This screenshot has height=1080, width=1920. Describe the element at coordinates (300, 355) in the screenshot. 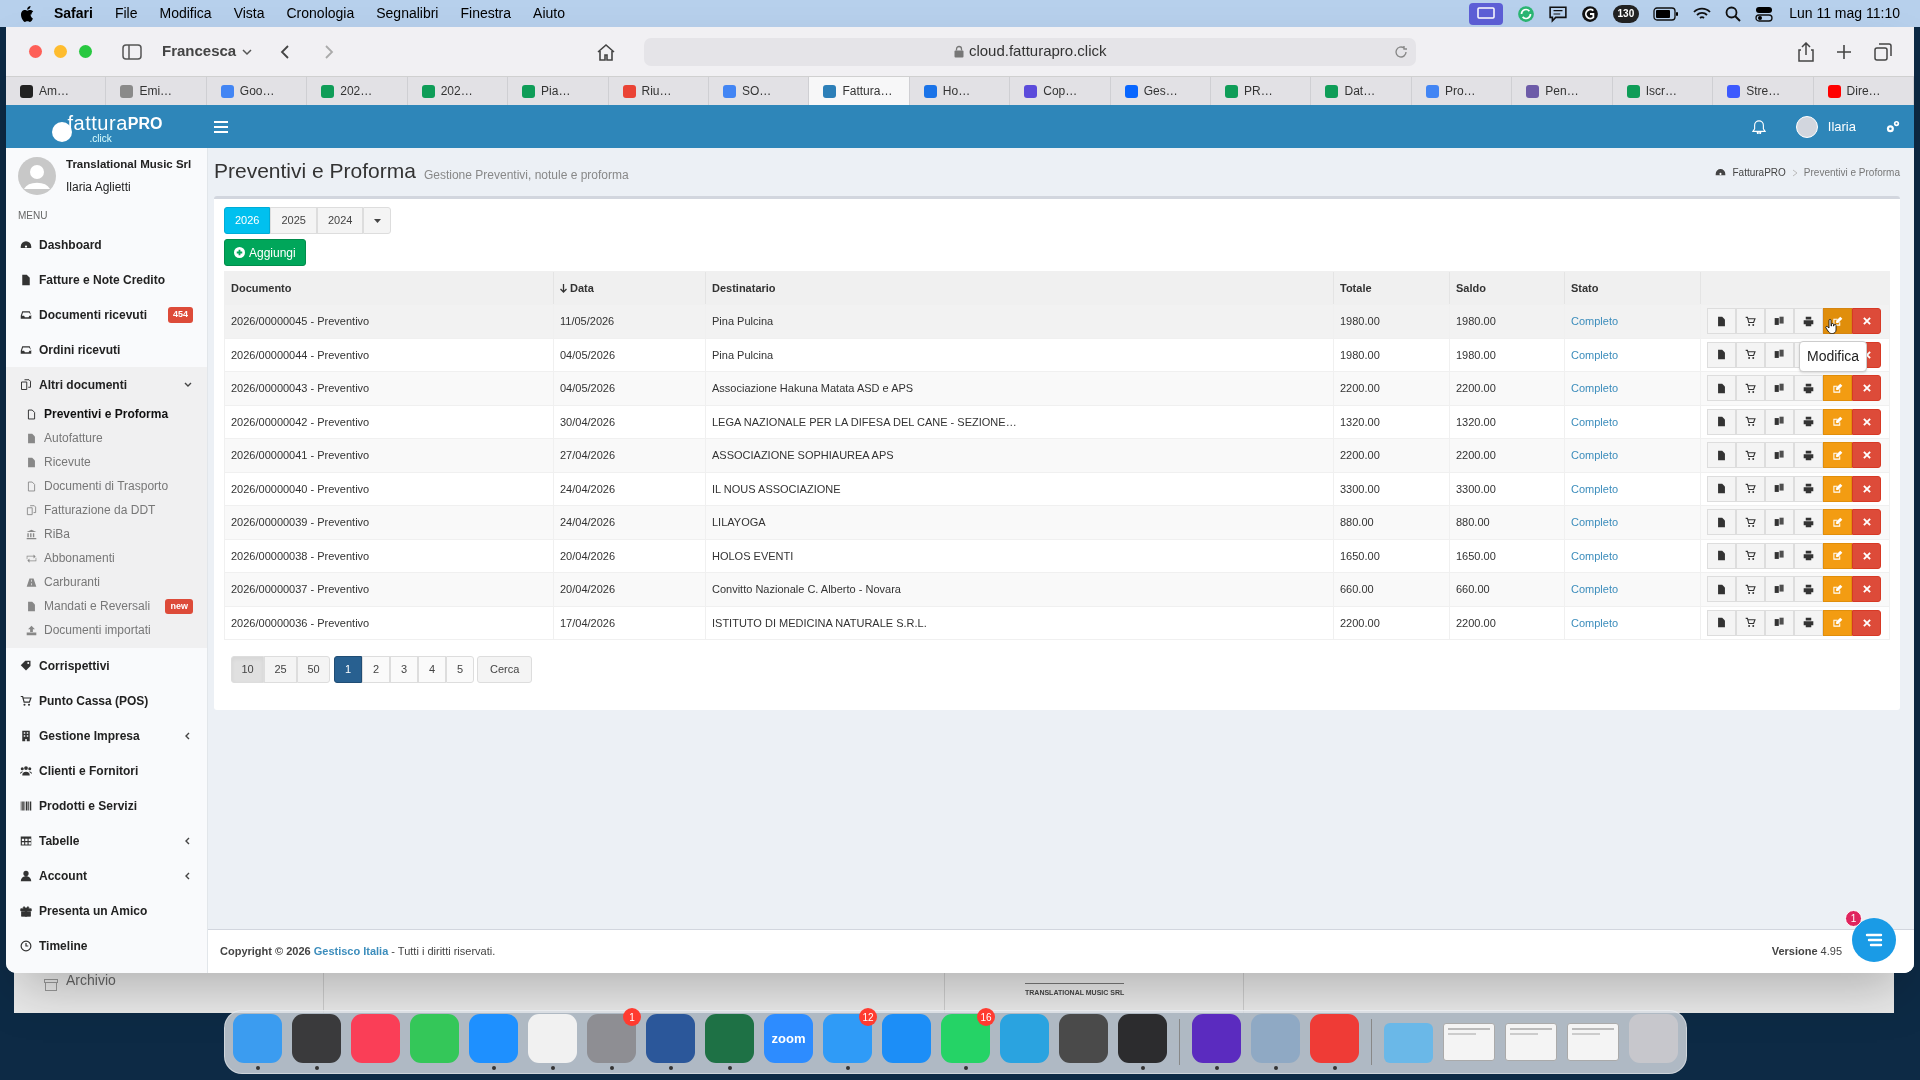

I see `table-cell-text: 2026/00000044 - Preventivo` at that location.